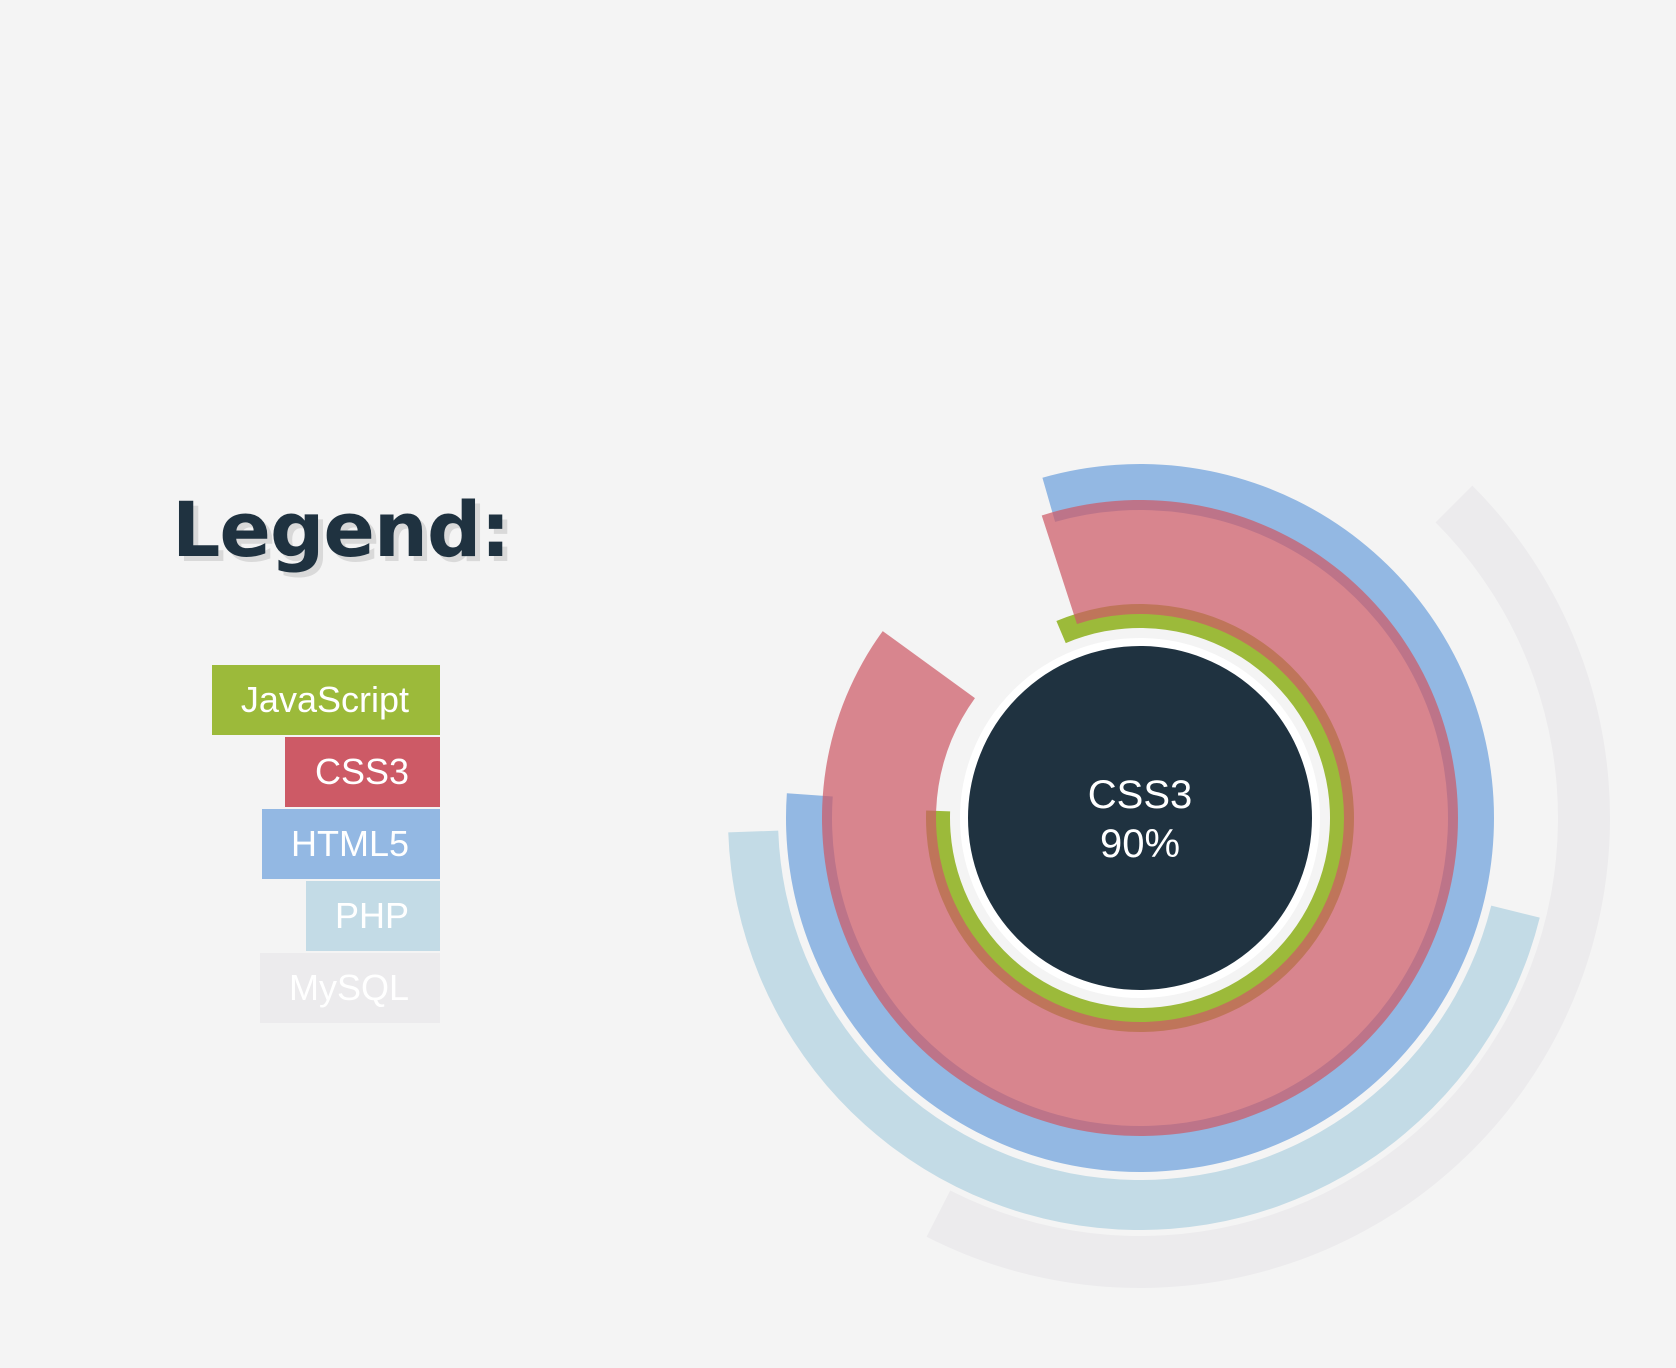  Describe the element at coordinates (1140, 844) in the screenshot. I see `center-series-value: 90%` at that location.